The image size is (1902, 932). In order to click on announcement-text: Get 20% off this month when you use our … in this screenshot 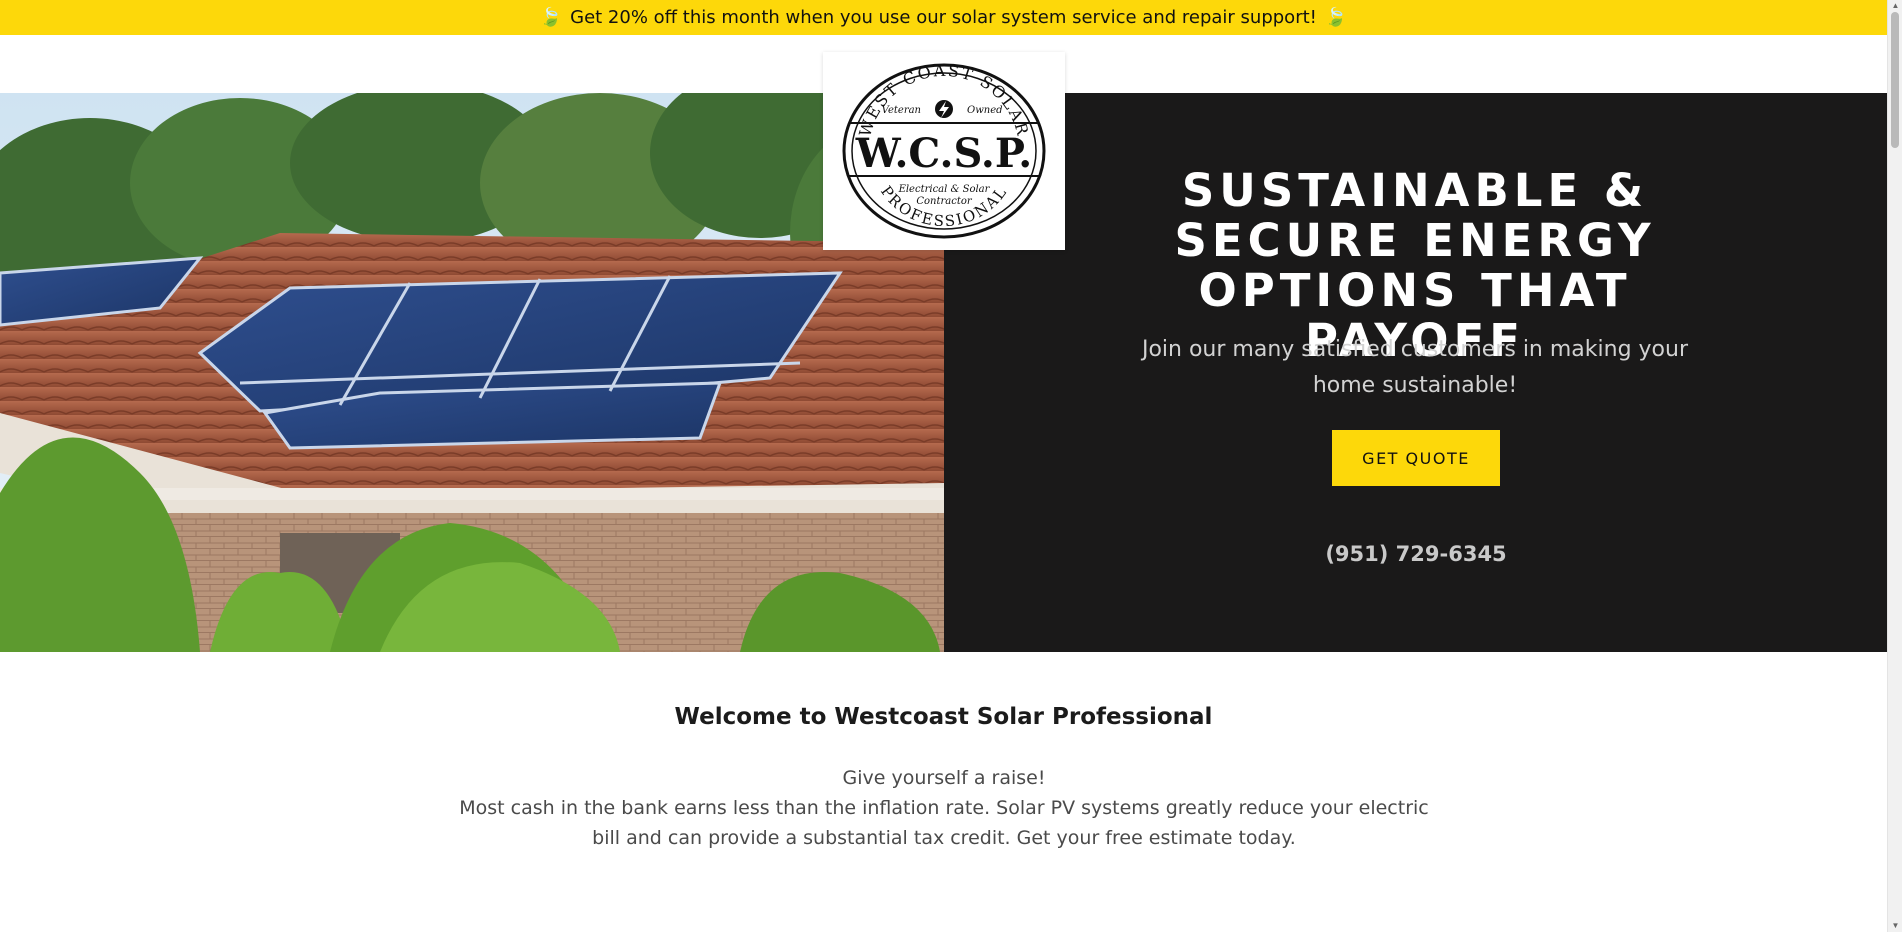, I will do `click(943, 17)`.